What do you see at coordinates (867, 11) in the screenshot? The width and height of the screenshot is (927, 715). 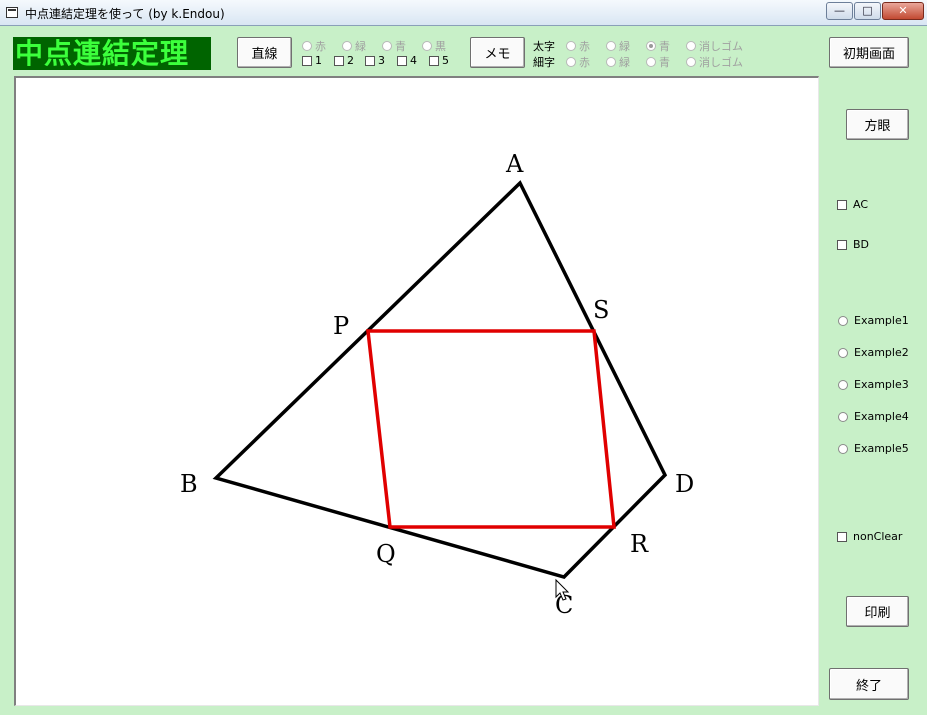 I see `maximize-button: □` at bounding box center [867, 11].